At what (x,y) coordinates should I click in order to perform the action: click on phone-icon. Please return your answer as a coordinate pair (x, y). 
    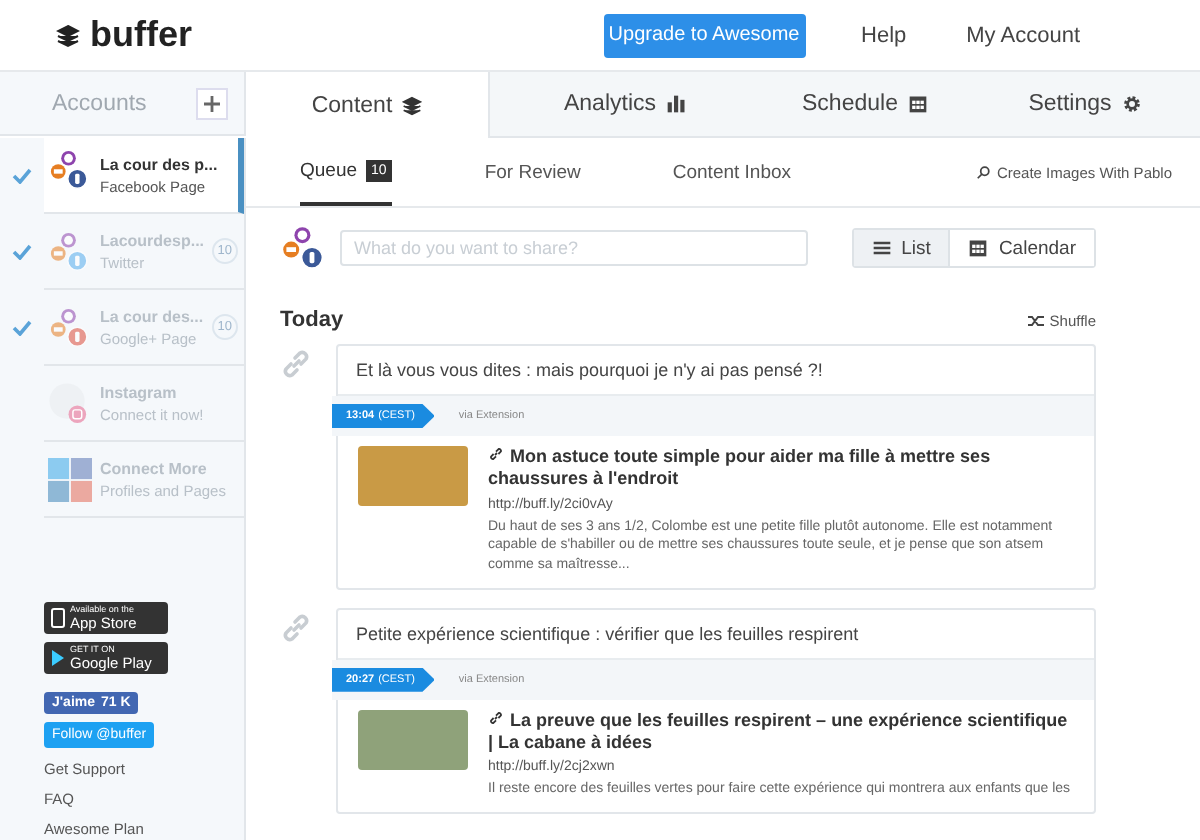
    Looking at the image, I should click on (58, 618).